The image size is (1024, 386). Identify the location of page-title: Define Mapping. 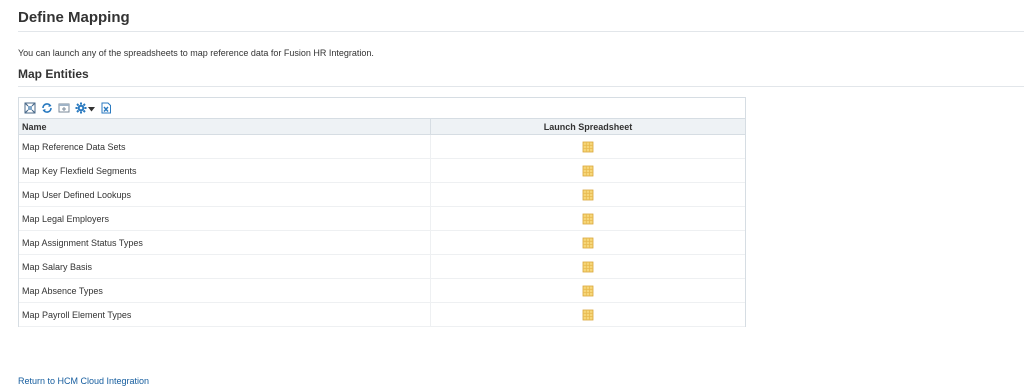
(74, 17).